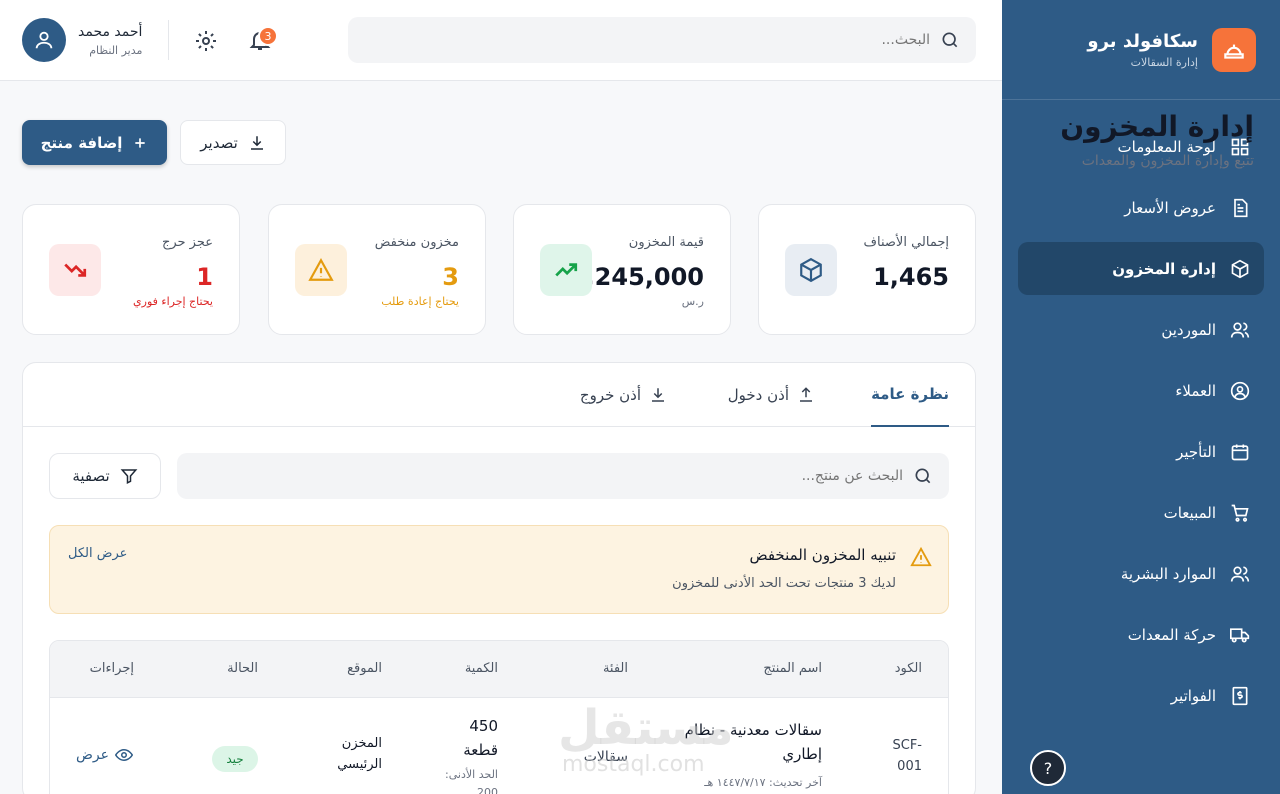 The height and width of the screenshot is (794, 1280). Describe the element at coordinates (116, 50) in the screenshot. I see `user-role: مدير النظام` at that location.